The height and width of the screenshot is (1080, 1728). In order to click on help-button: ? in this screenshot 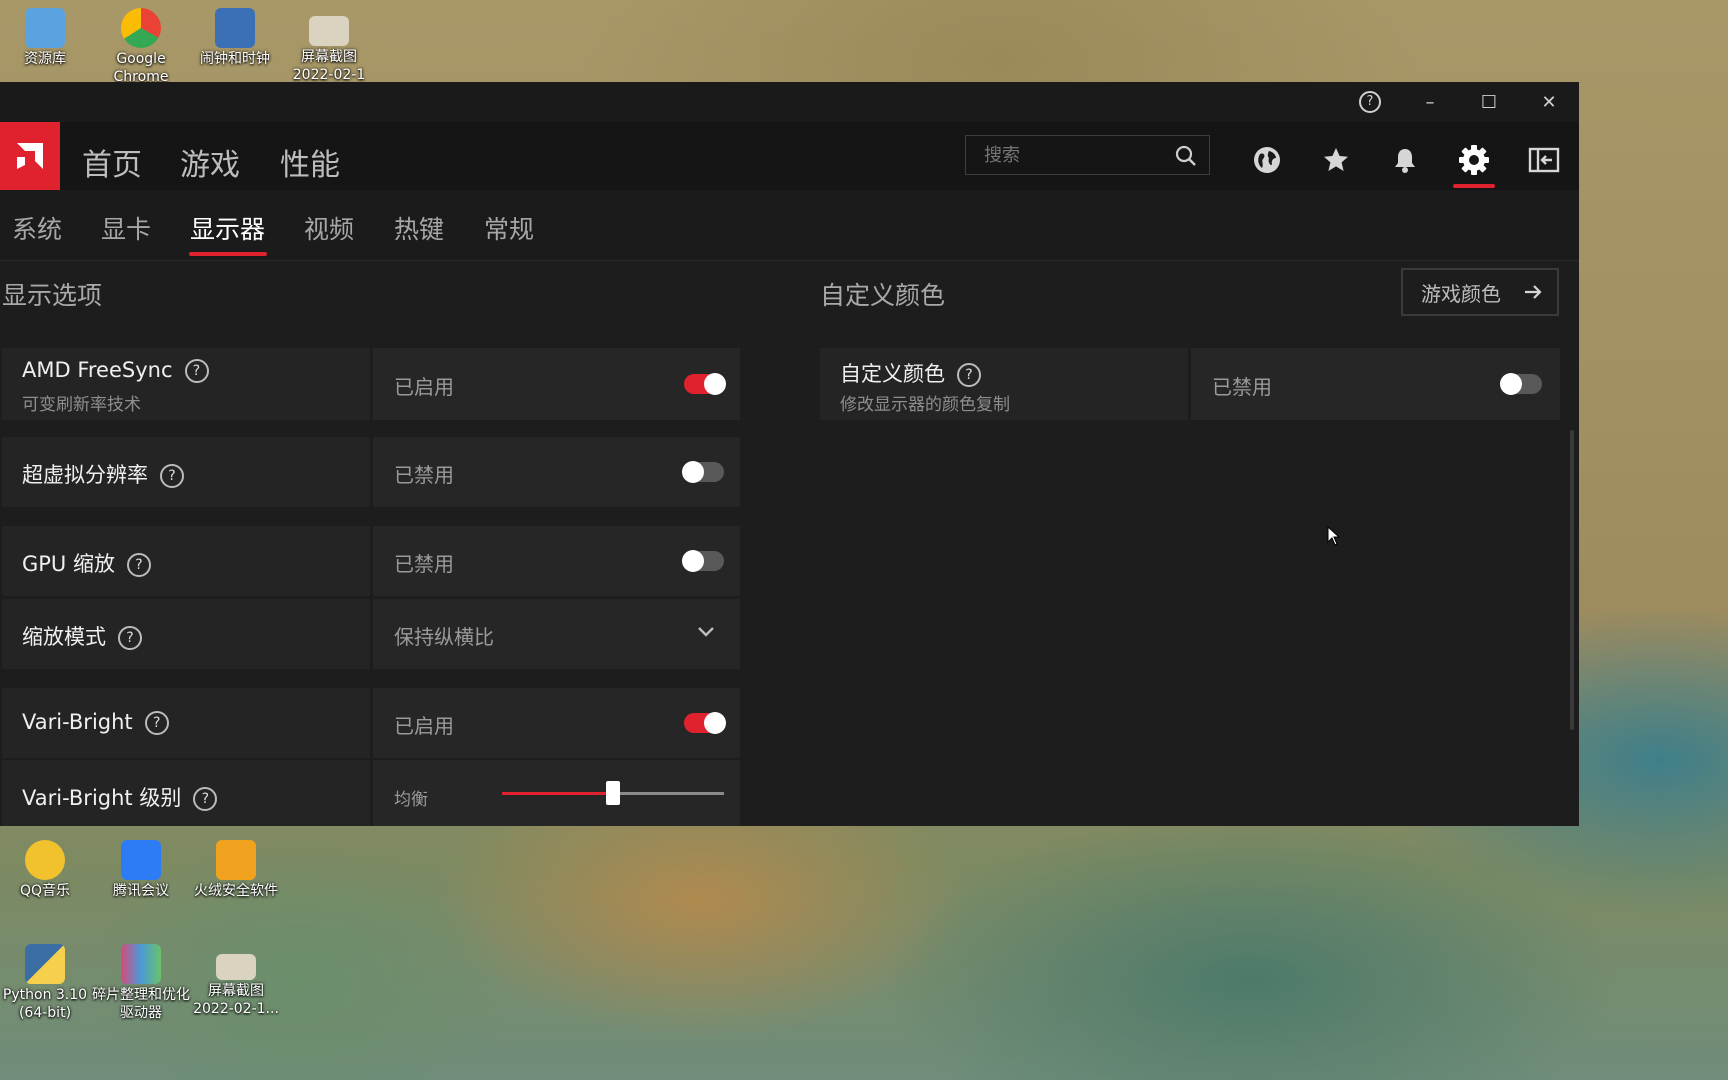, I will do `click(1370, 102)`.